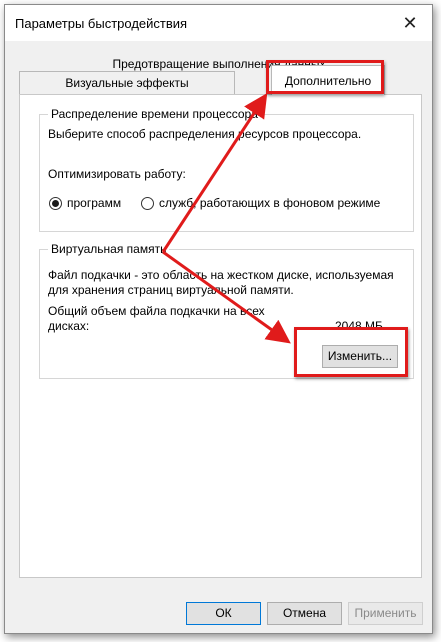  Describe the element at coordinates (147, 203) in the screenshot. I see `radio-background-services` at that location.